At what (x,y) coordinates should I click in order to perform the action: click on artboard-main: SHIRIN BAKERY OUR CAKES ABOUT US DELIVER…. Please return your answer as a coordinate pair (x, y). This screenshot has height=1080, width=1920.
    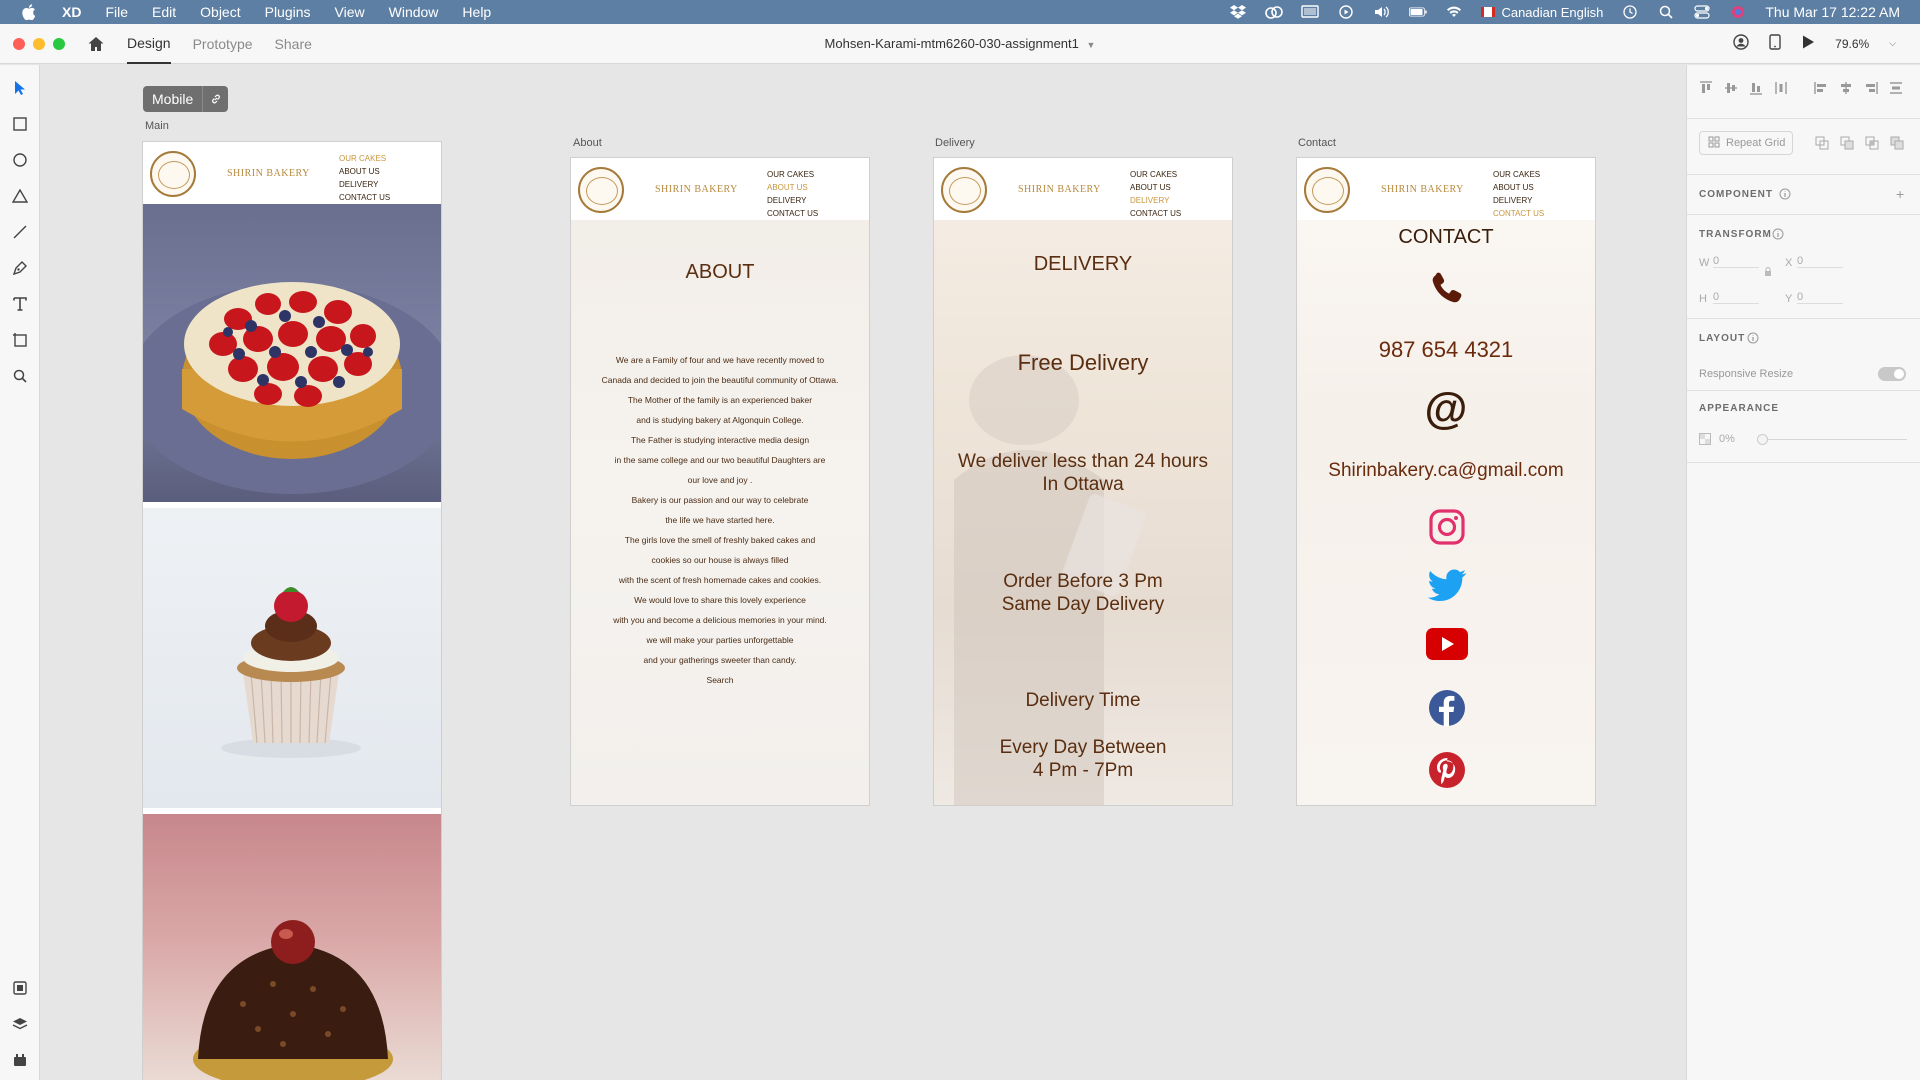
    Looking at the image, I should click on (292, 610).